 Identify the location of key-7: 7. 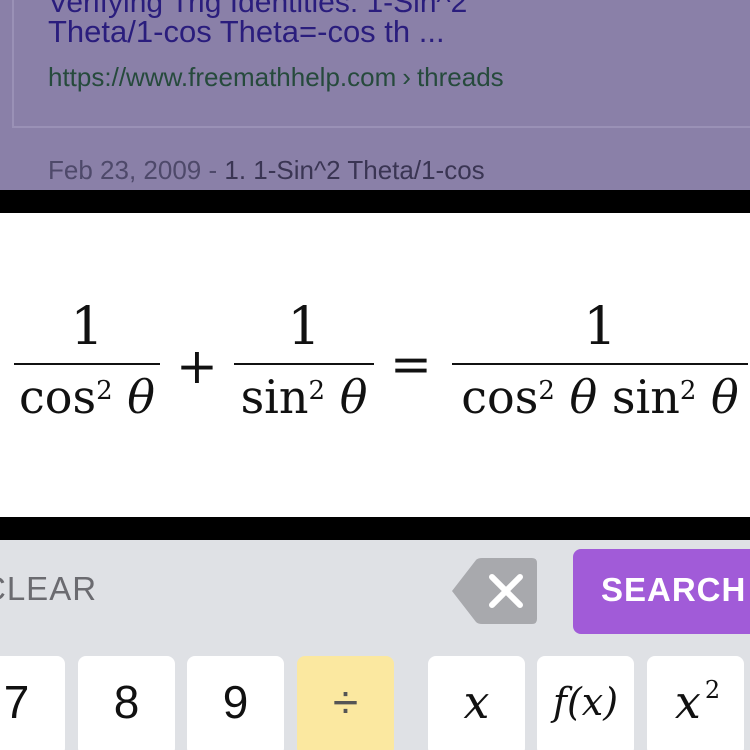
(32, 703).